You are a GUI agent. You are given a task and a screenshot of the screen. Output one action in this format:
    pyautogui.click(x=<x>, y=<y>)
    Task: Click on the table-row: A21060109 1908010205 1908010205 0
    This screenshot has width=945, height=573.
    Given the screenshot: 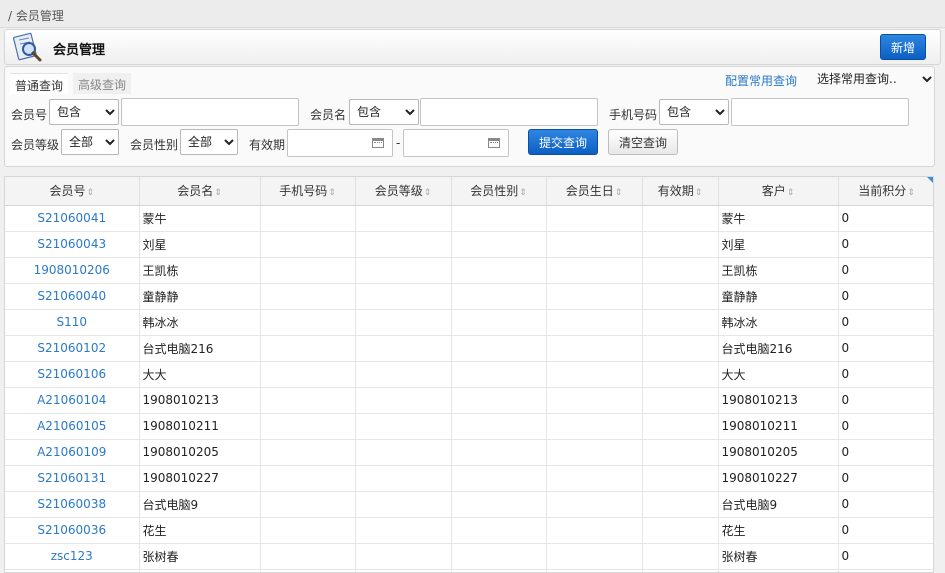 What is the action you would take?
    pyautogui.click(x=469, y=452)
    